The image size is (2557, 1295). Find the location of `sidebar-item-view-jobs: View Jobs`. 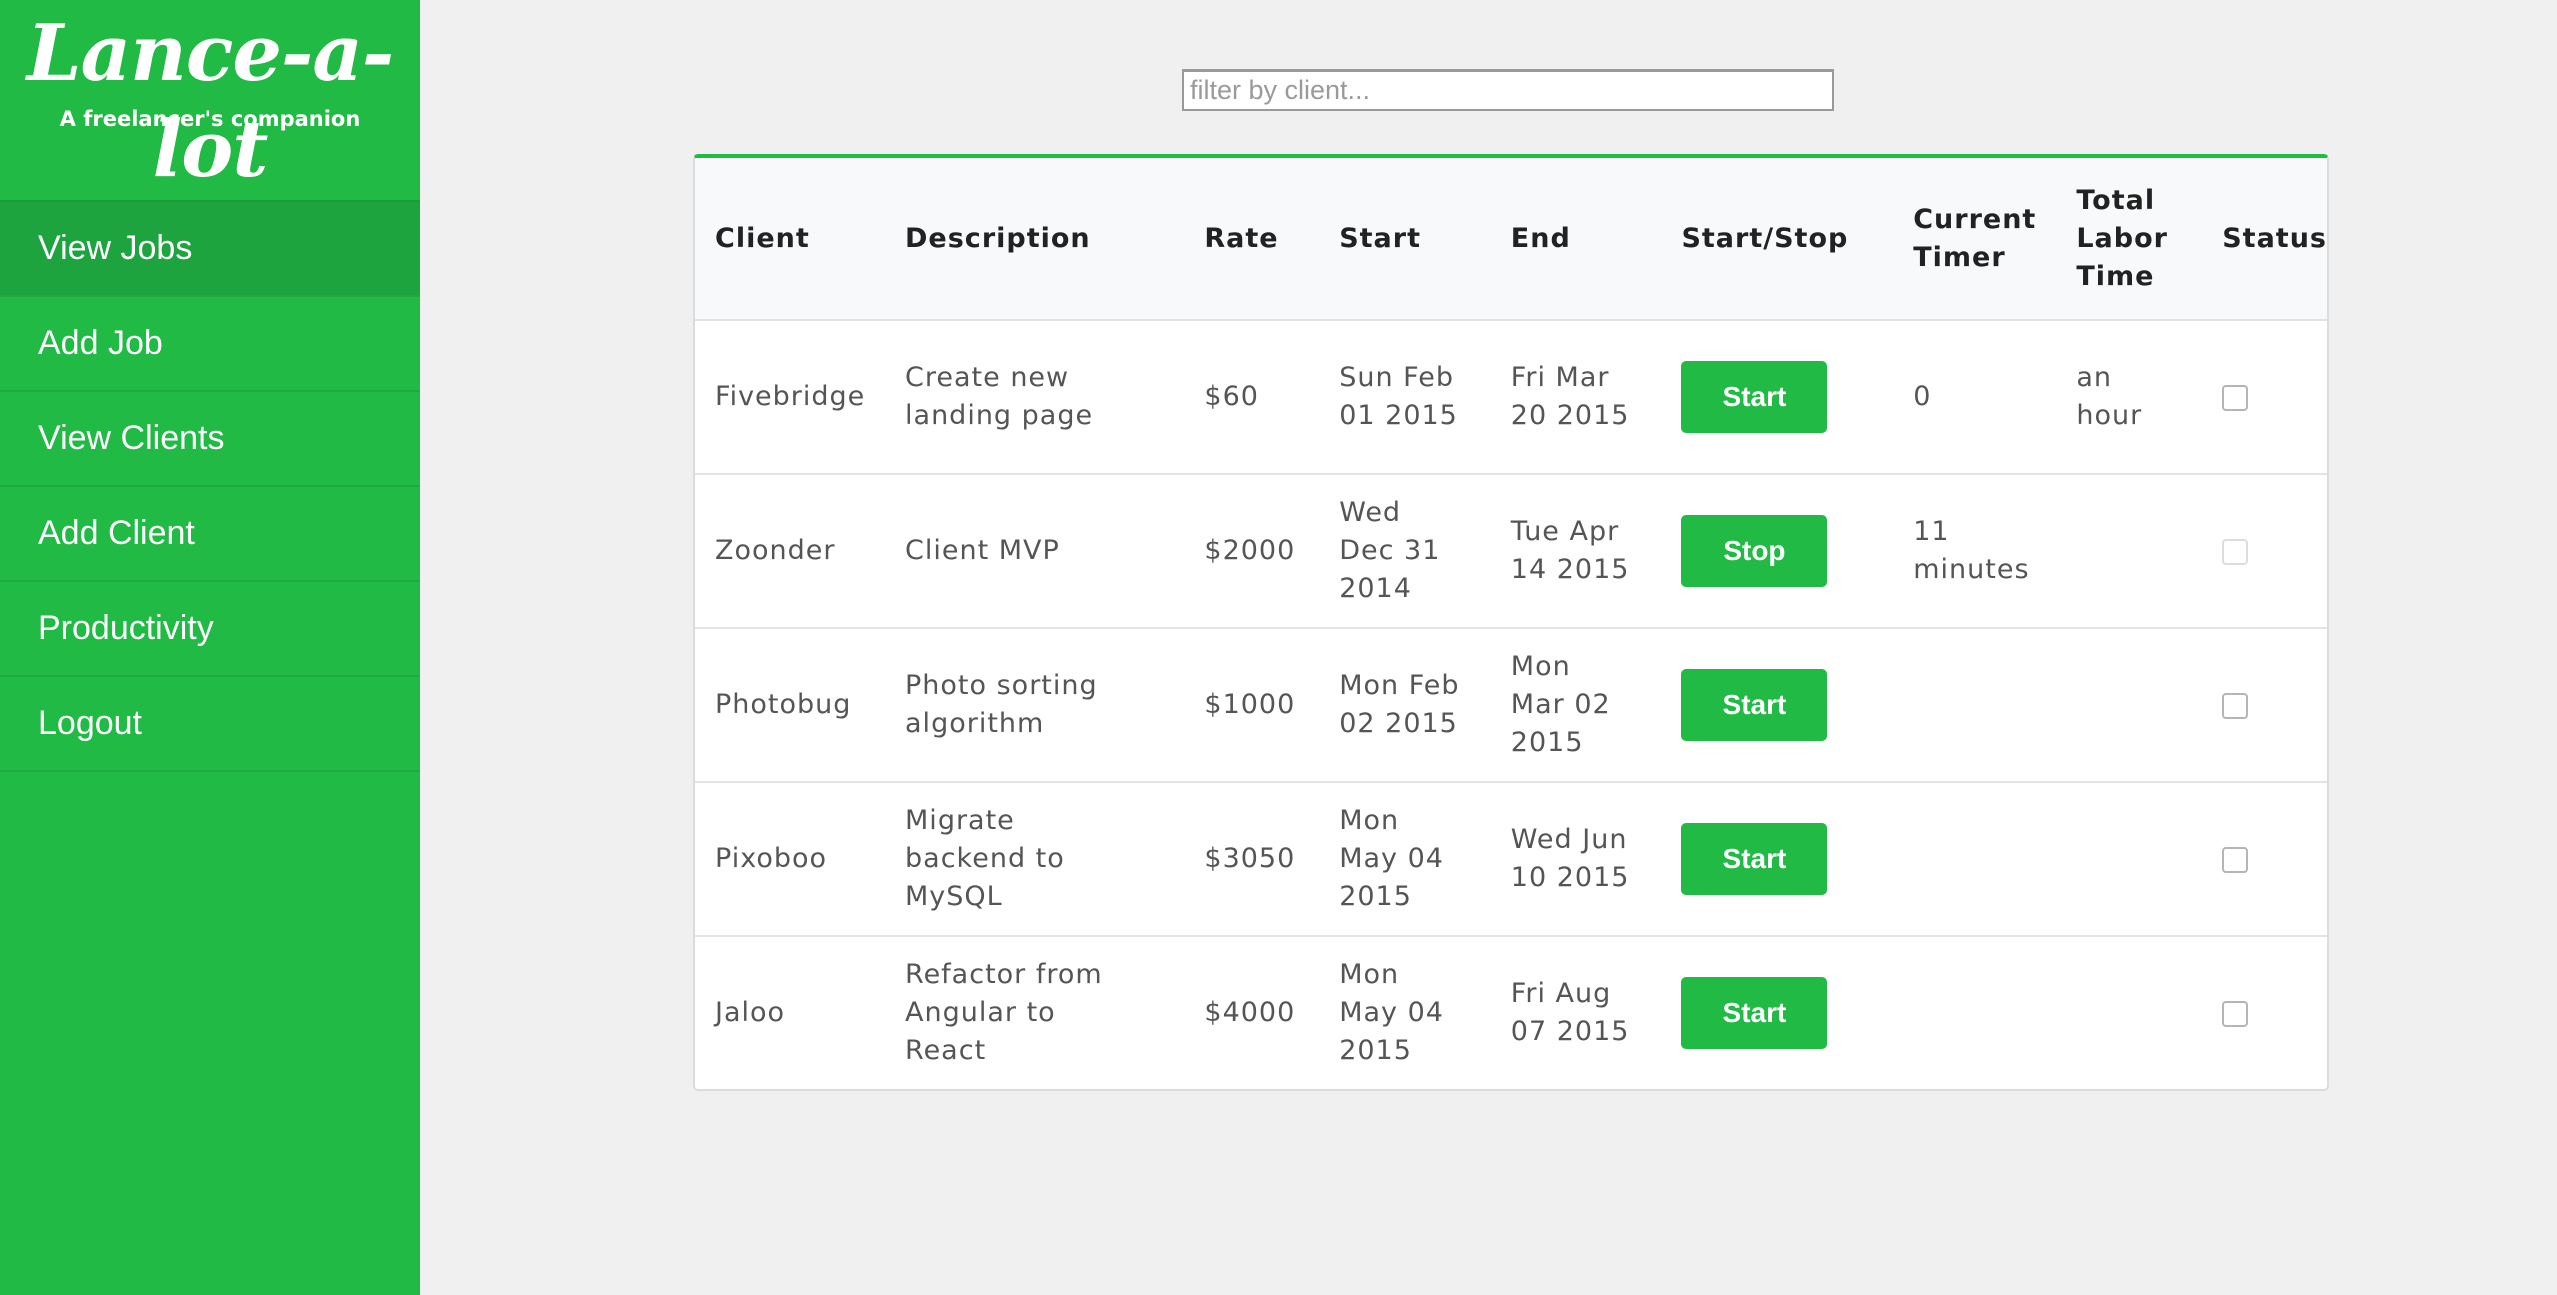

sidebar-item-view-jobs: View Jobs is located at coordinates (210, 249).